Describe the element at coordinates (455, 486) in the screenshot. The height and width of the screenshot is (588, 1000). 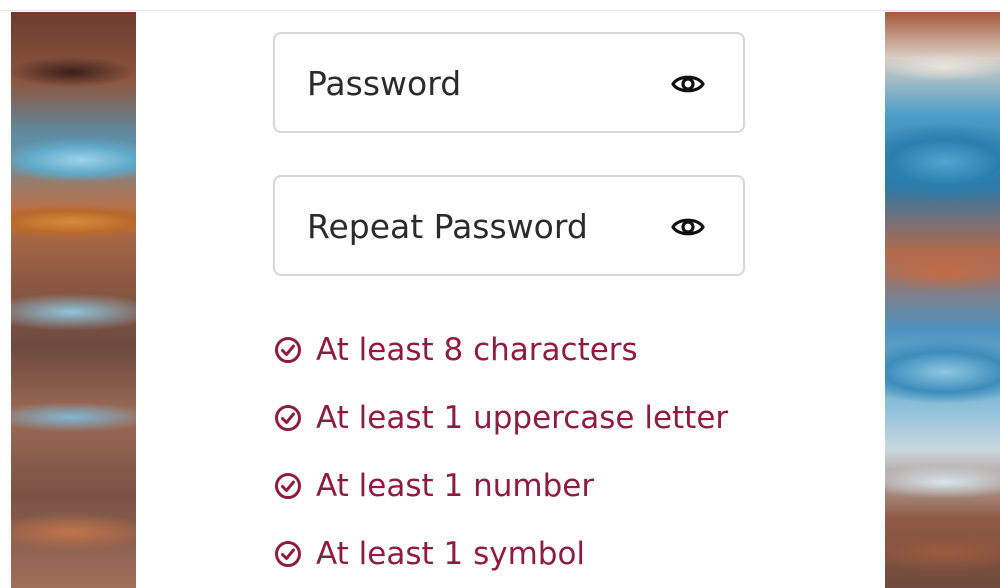
I see `requirement-label: At least 1 number` at that location.